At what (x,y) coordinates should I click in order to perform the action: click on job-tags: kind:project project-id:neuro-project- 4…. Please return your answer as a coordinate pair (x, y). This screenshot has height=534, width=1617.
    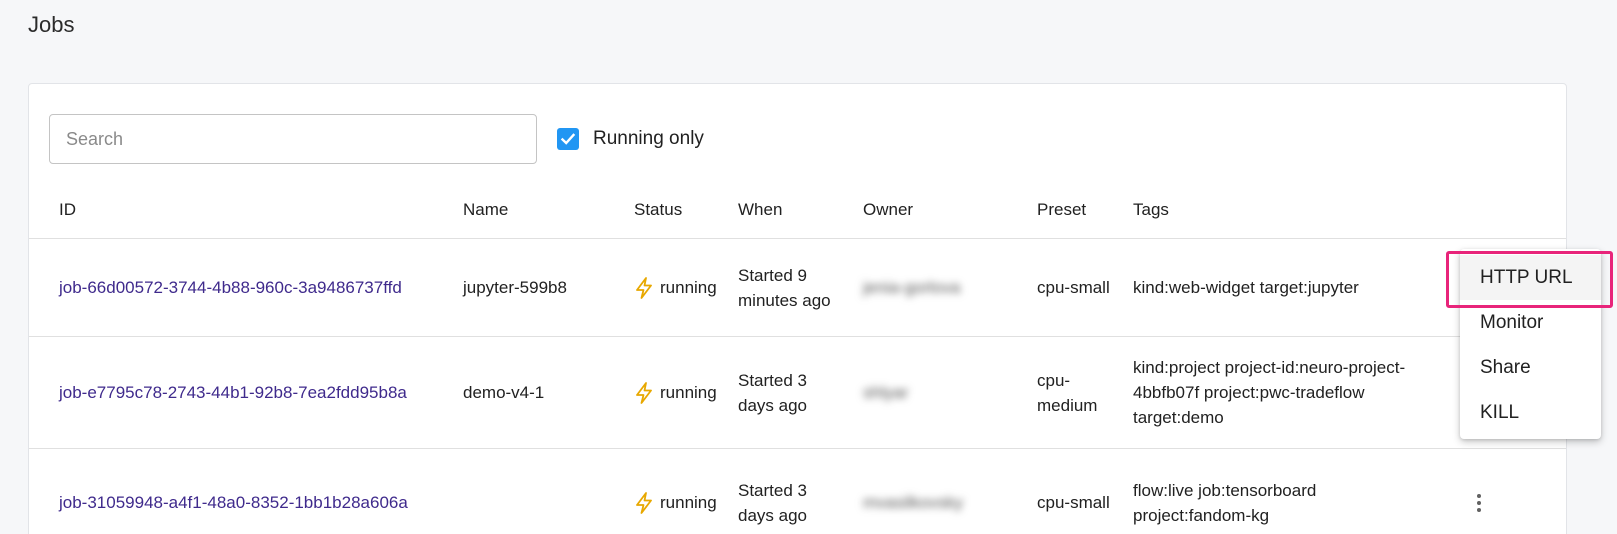
    Looking at the image, I should click on (1269, 392).